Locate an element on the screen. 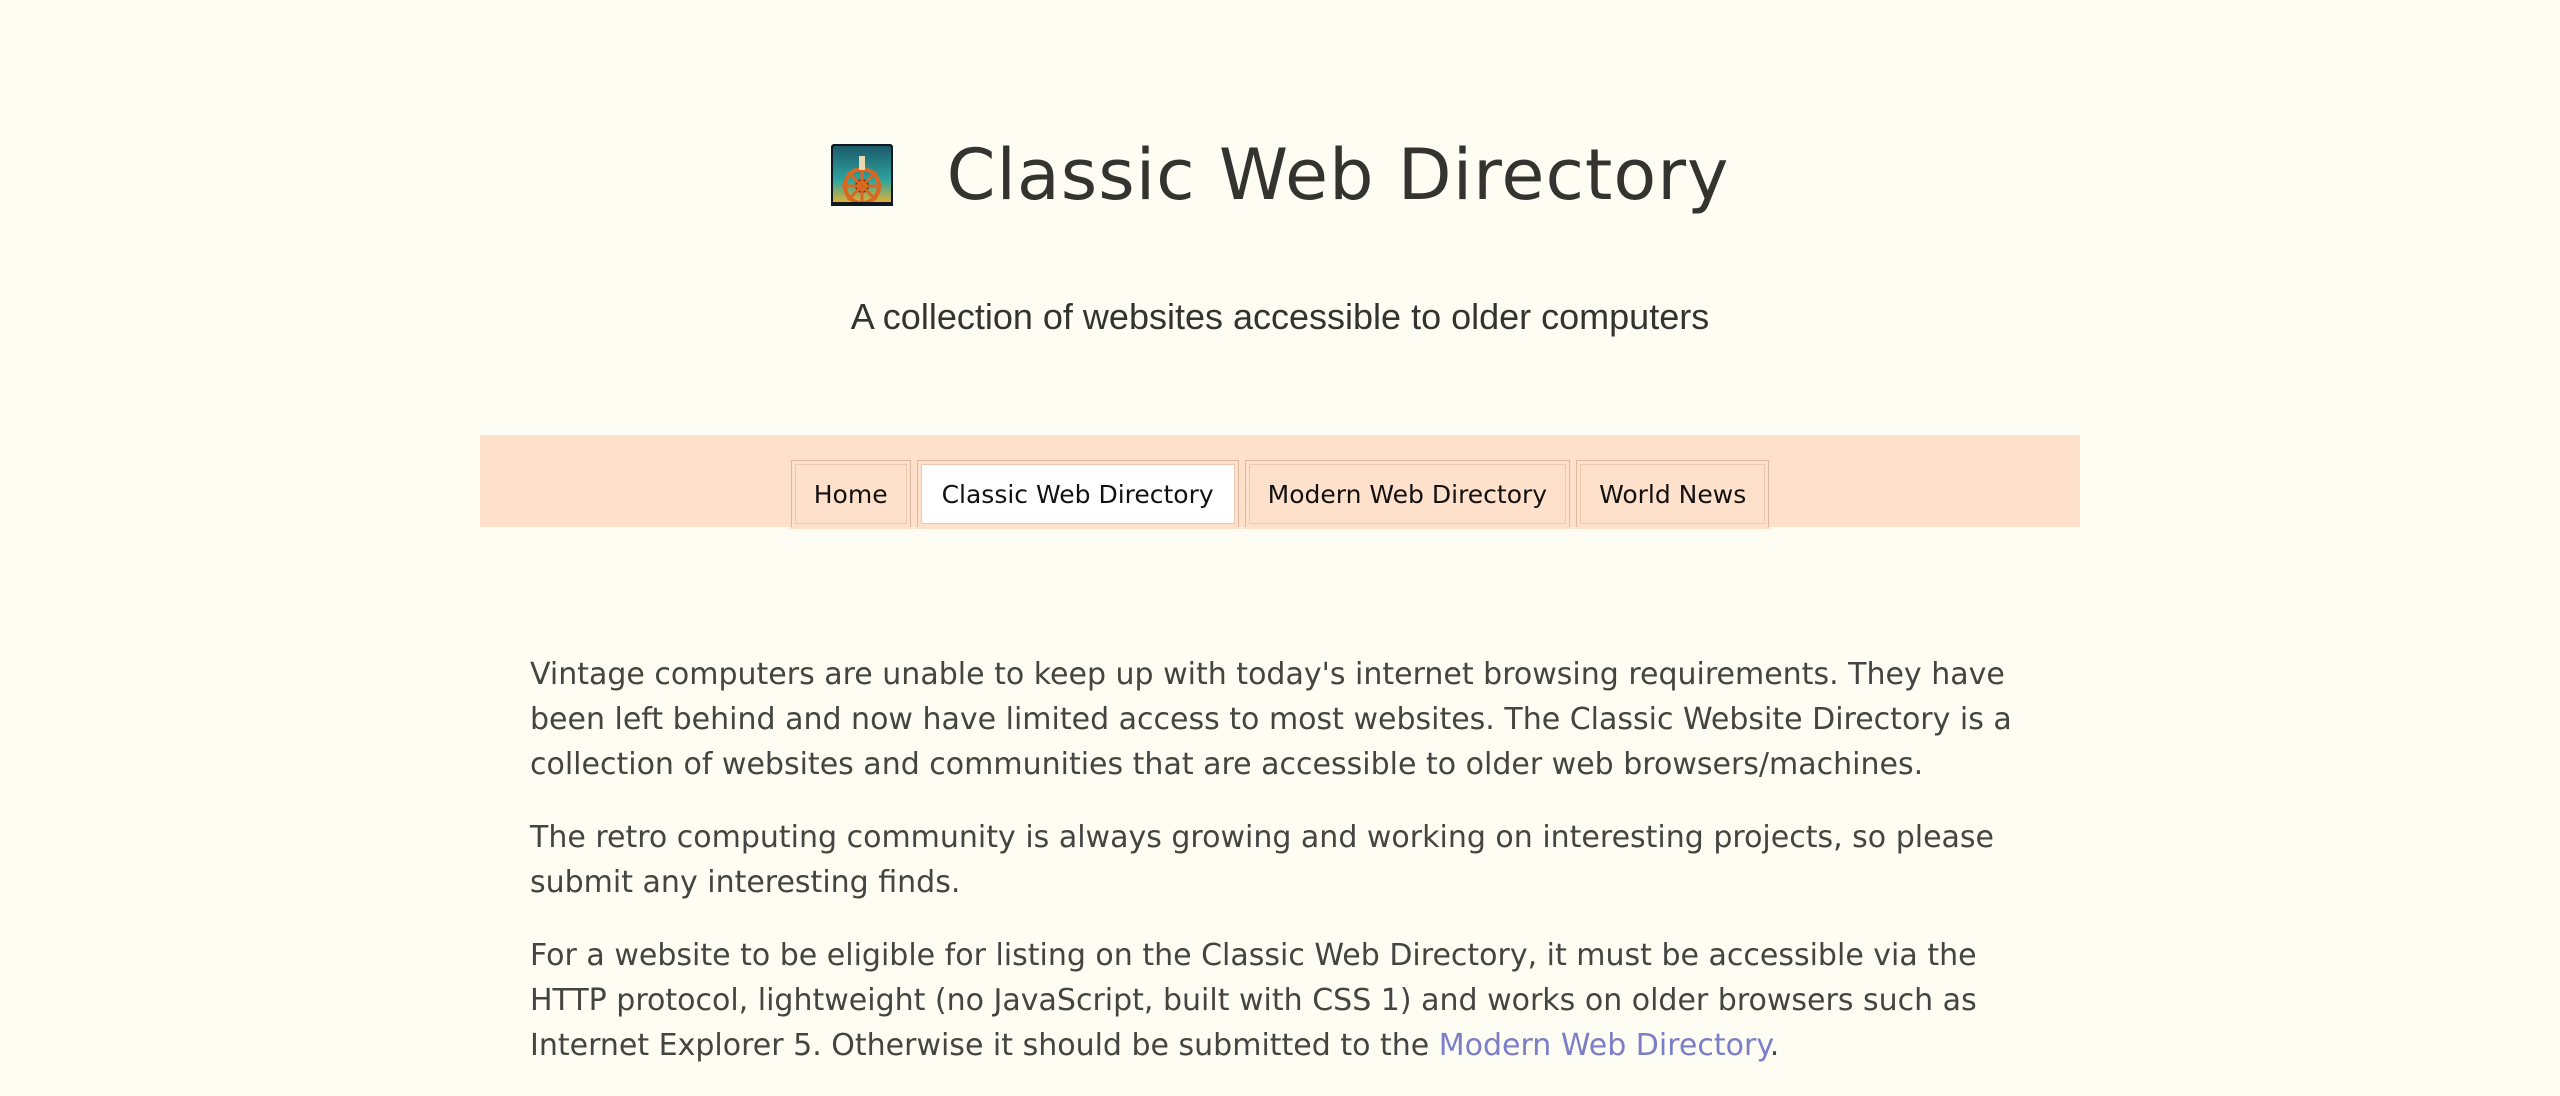 Image resolution: width=2560 pixels, height=1096 pixels. tab-classic-web-directory: Classic Web Directory is located at coordinates (1077, 493).